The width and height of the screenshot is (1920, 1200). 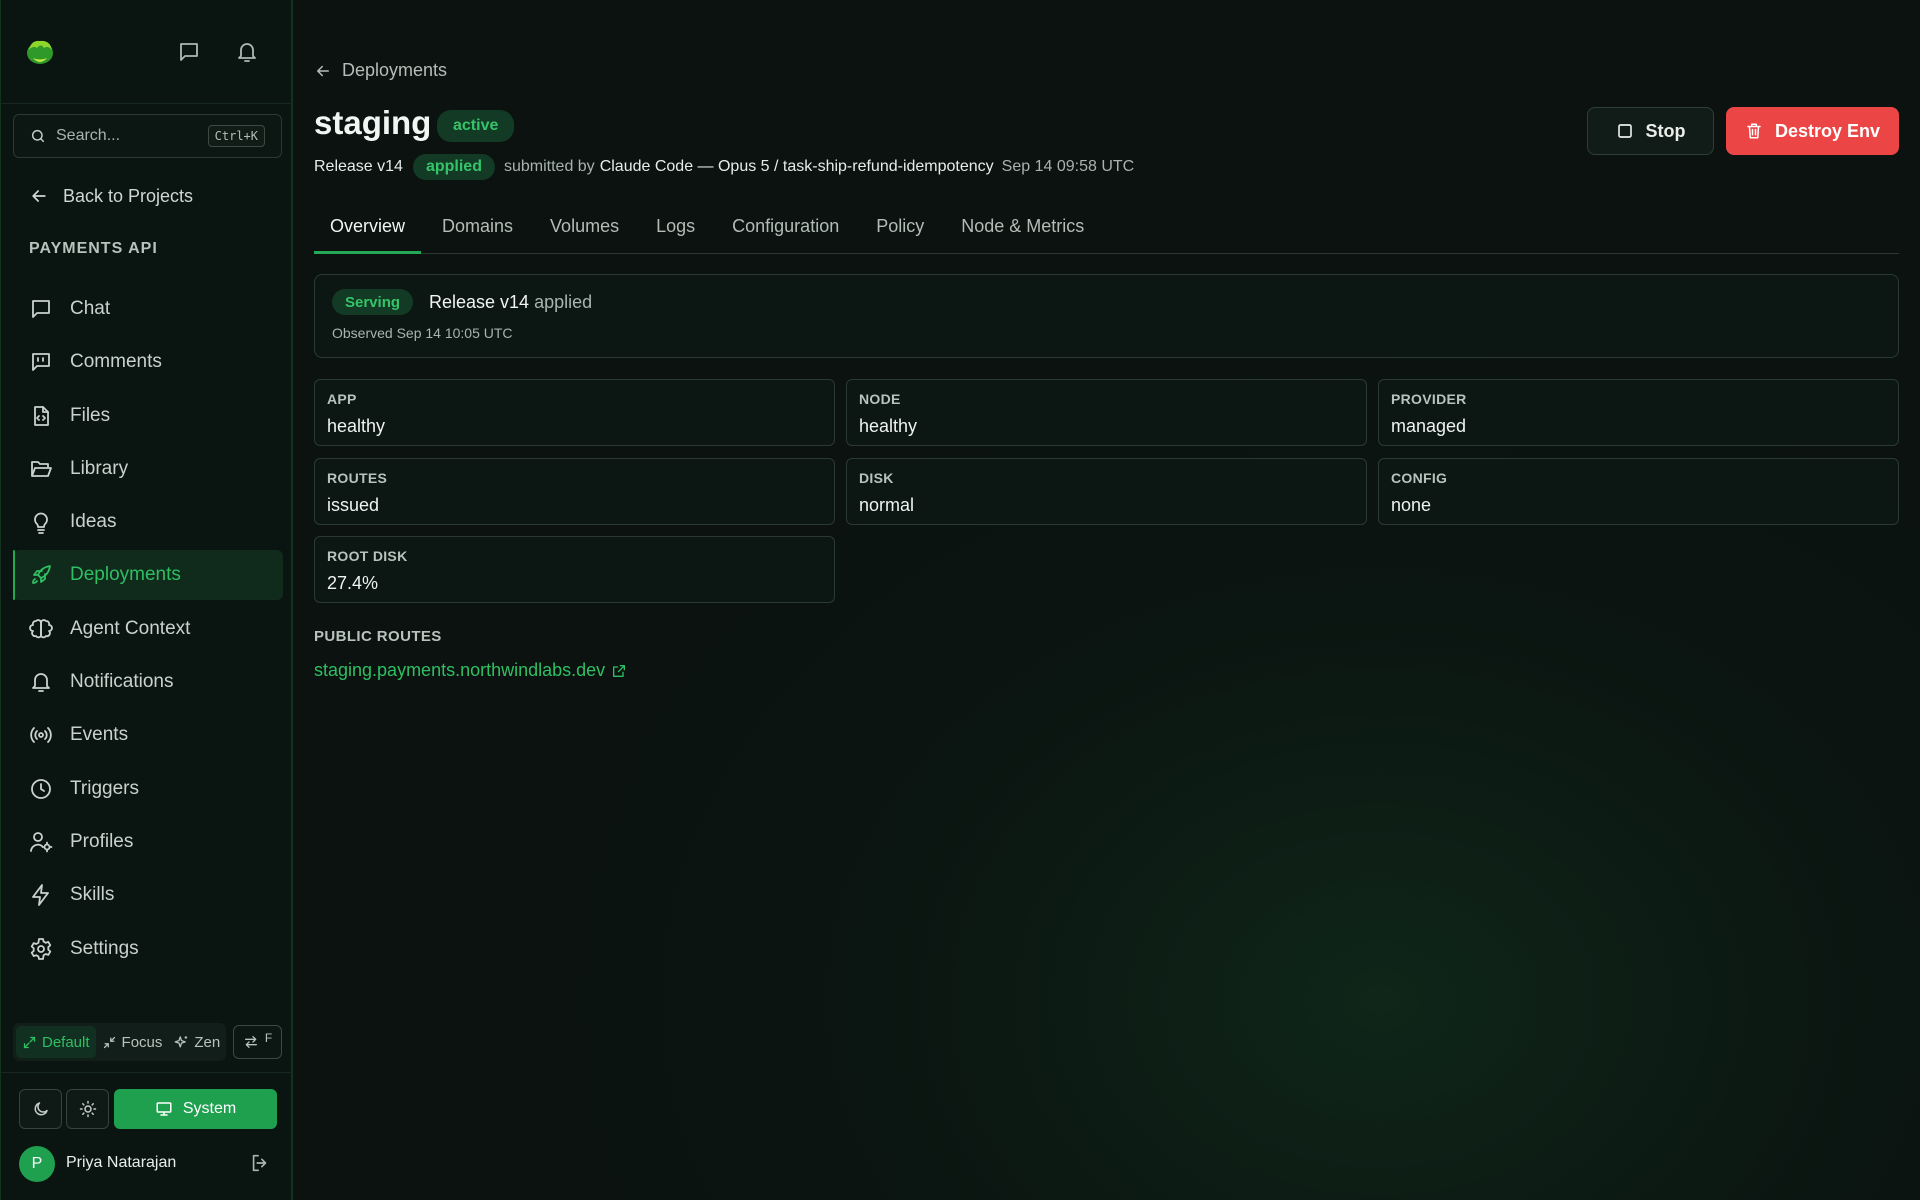 What do you see at coordinates (584, 231) in the screenshot?
I see `tab-volumes: Volumes` at bounding box center [584, 231].